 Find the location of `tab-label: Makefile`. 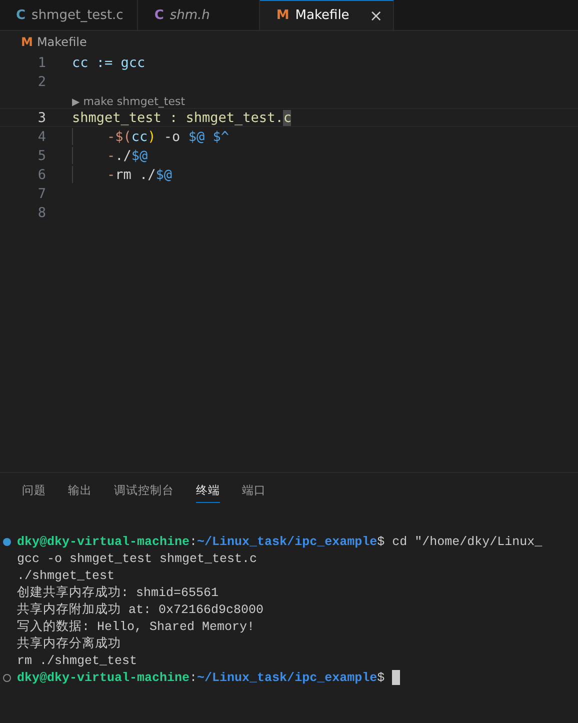

tab-label: Makefile is located at coordinates (322, 15).